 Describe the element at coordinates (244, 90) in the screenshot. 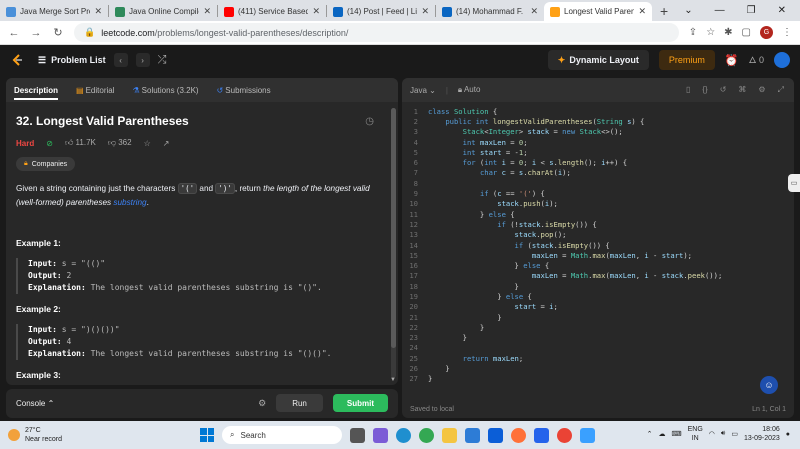

I see `tab-submissions: ↺ Submissions` at that location.